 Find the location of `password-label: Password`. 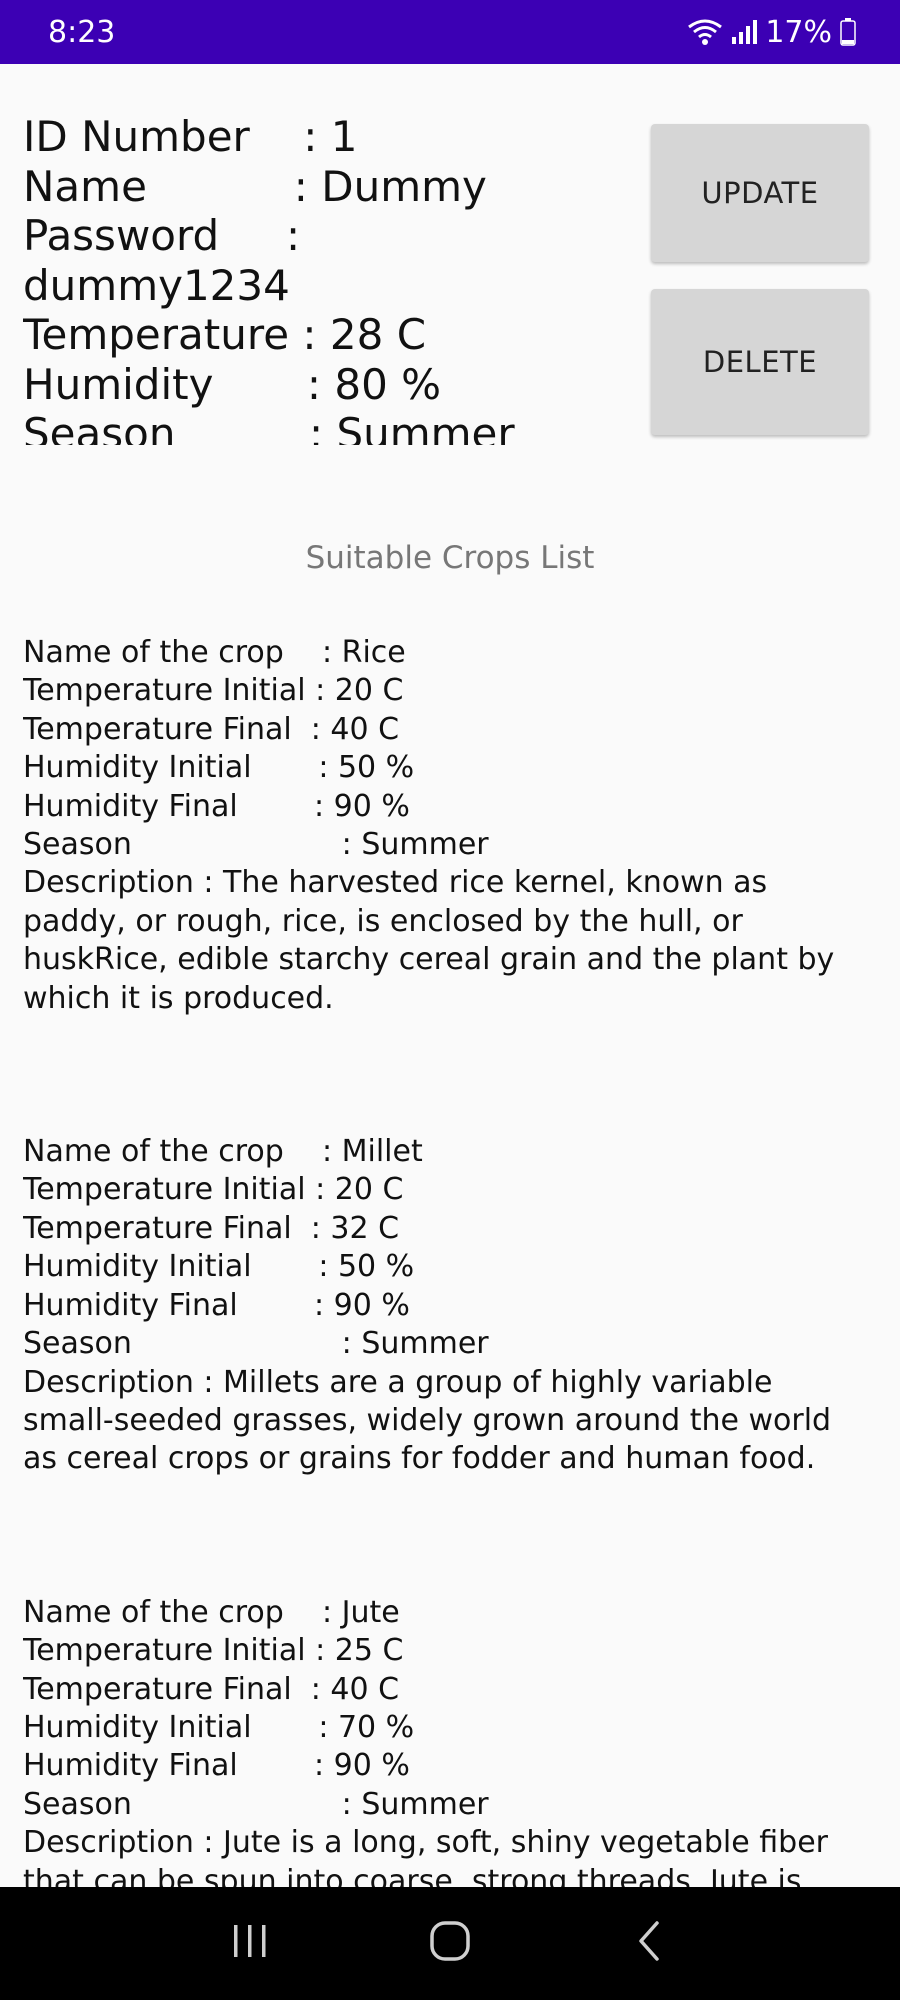

password-label: Password is located at coordinates (154, 235).